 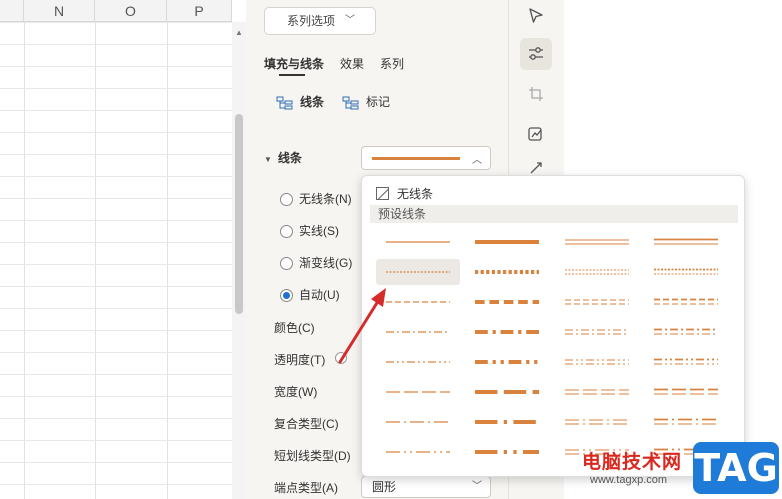 I want to click on select-pointer-button, so click(x=536, y=16).